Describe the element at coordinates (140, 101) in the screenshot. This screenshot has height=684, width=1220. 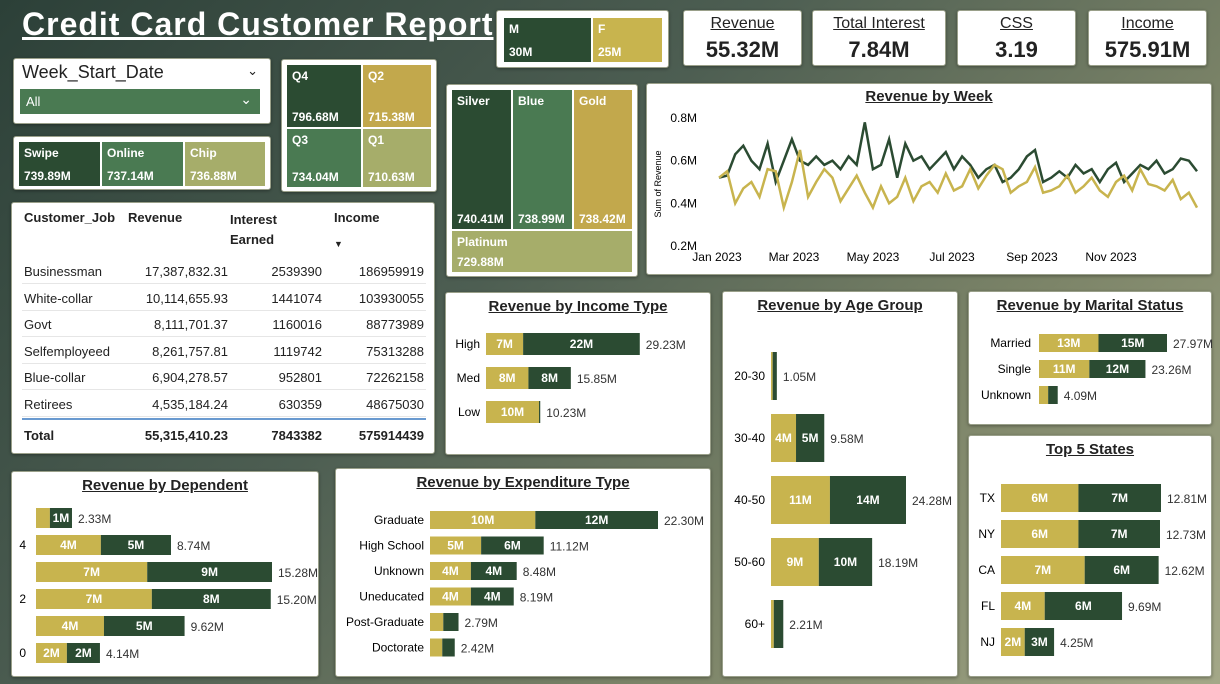
I see `slicer-dropdown: All ⌄` at that location.